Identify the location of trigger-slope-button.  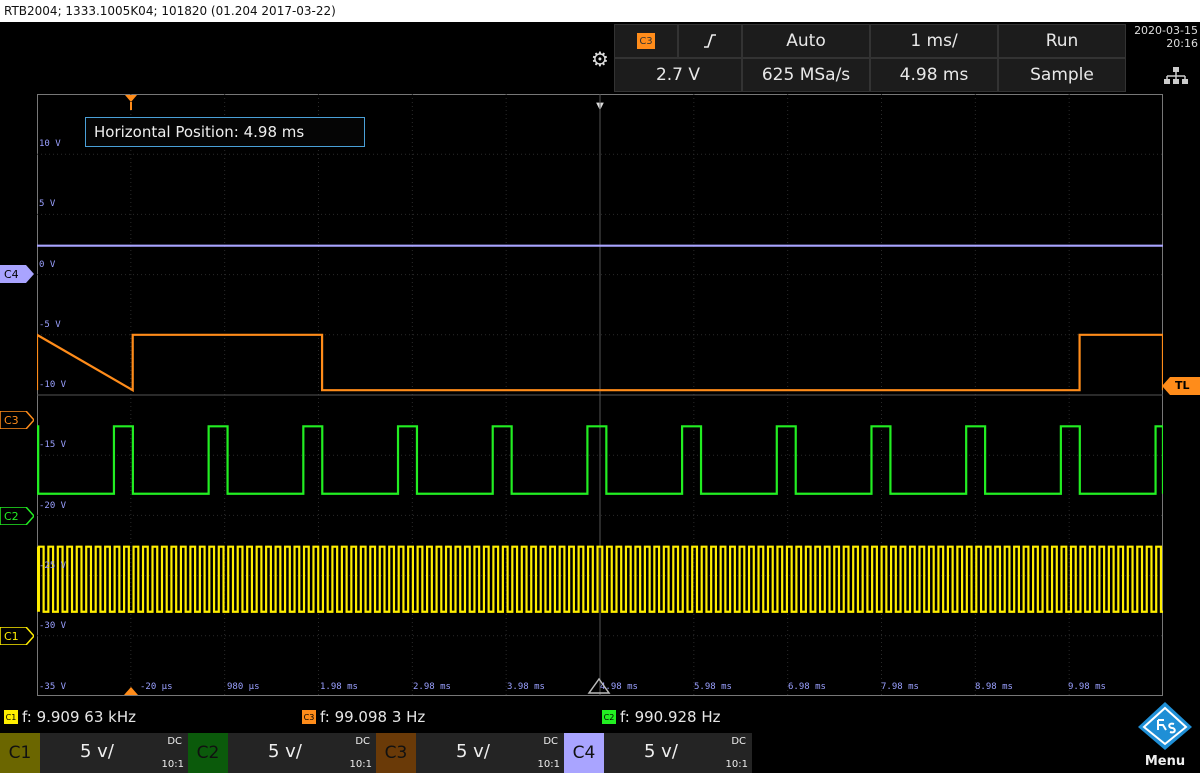
(710, 41).